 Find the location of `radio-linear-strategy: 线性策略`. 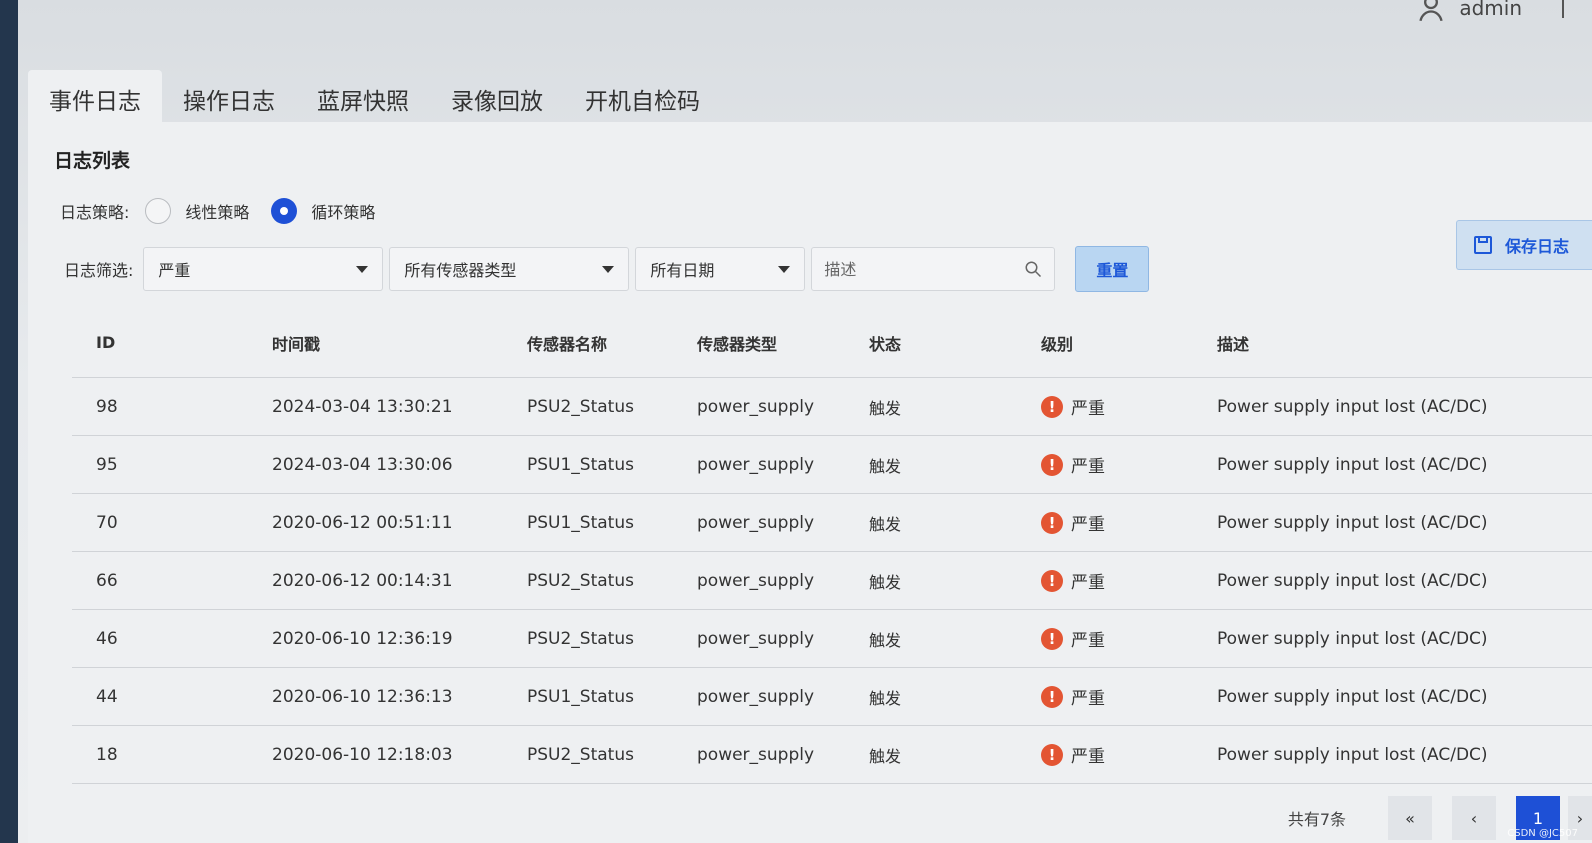

radio-linear-strategy: 线性策略 is located at coordinates (197, 211).